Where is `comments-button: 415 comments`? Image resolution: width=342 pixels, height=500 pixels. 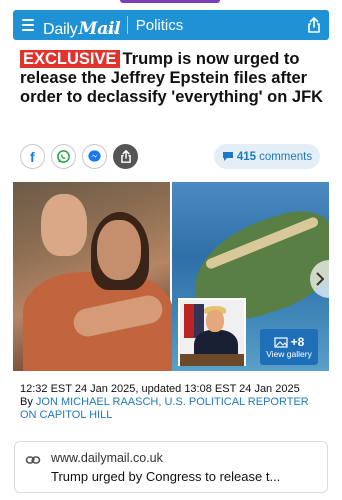 comments-button: 415 comments is located at coordinates (267, 156).